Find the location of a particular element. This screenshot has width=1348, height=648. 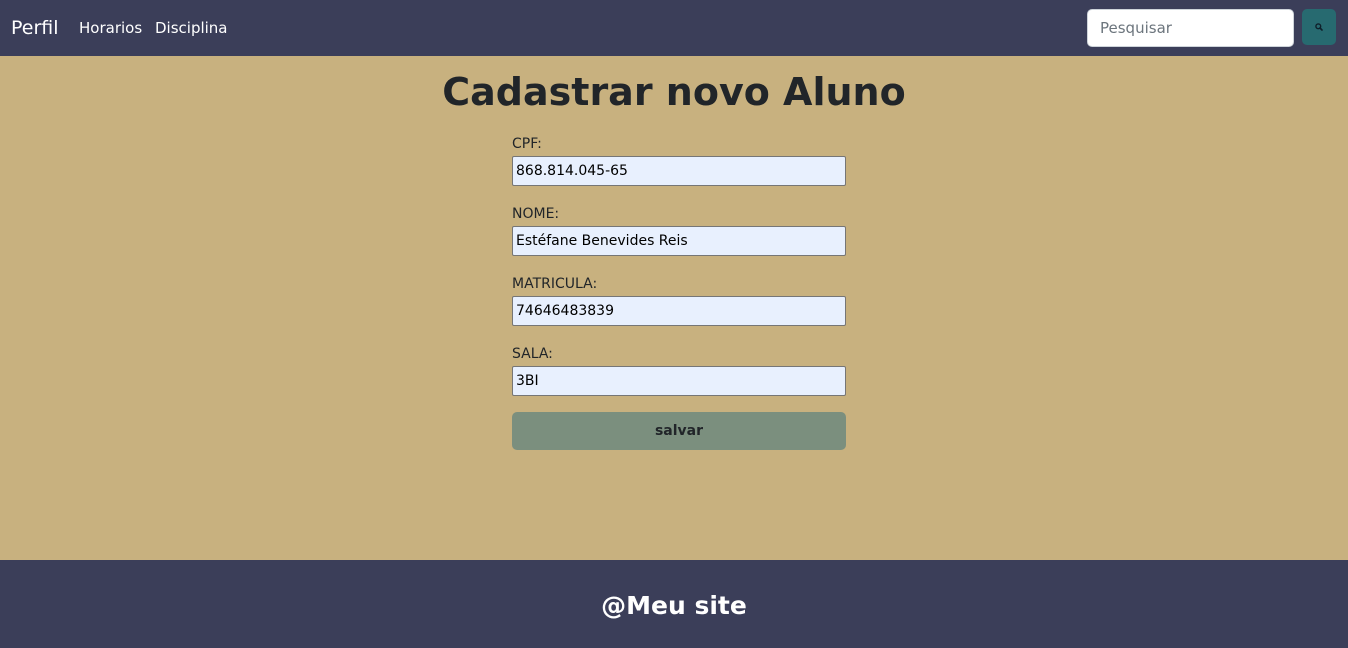

search-input is located at coordinates (1190, 28).